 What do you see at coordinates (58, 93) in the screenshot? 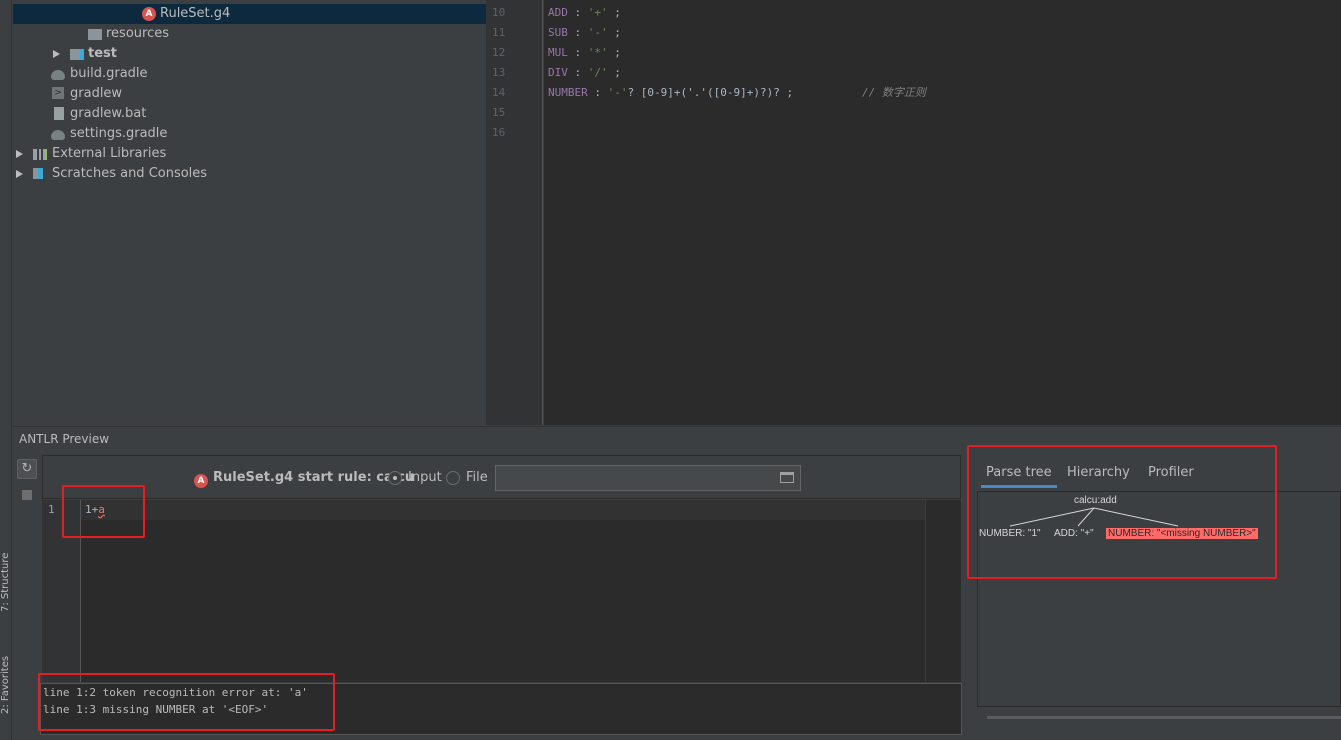
I see `script-icon: >` at bounding box center [58, 93].